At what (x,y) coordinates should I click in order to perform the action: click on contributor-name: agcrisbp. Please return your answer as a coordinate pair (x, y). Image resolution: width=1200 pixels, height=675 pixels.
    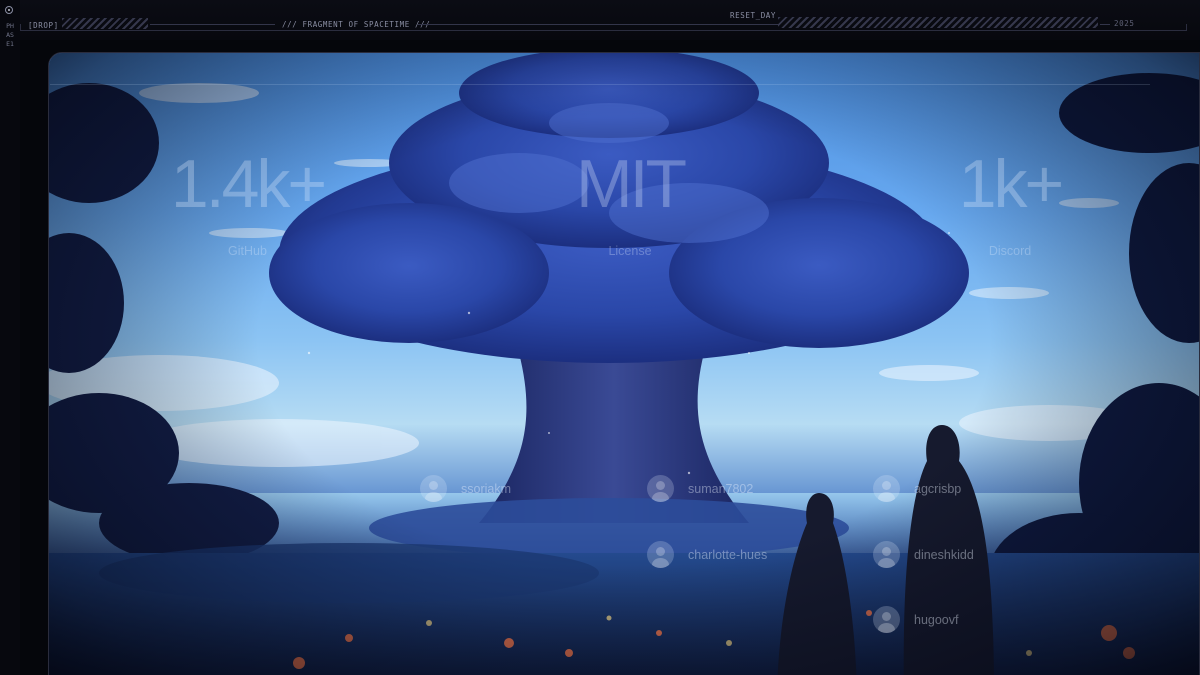
    Looking at the image, I should click on (938, 488).